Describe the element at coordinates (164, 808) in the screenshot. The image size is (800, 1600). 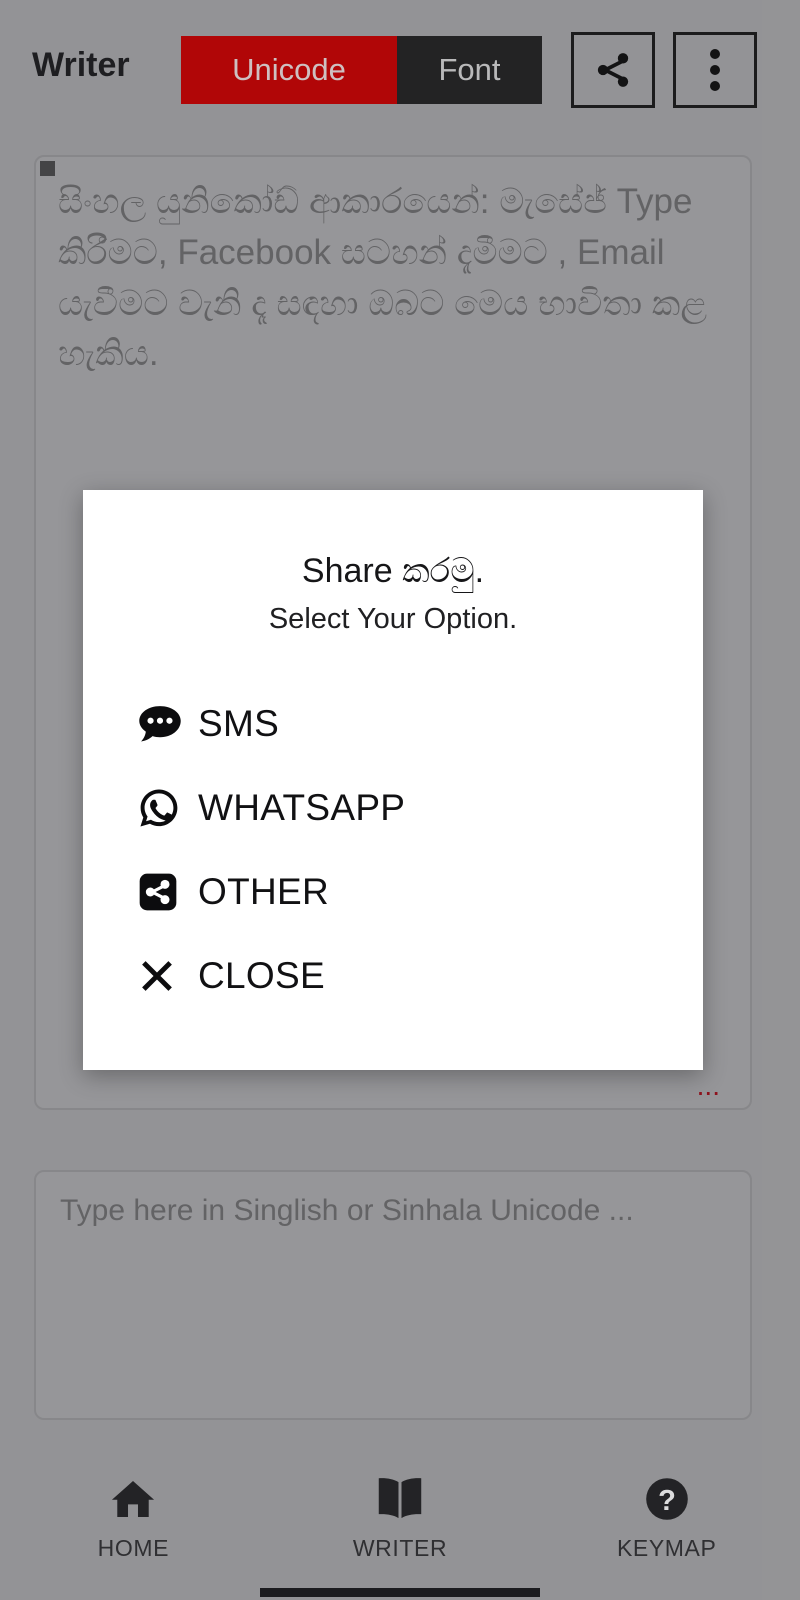
I see `whatsapp-icon` at that location.